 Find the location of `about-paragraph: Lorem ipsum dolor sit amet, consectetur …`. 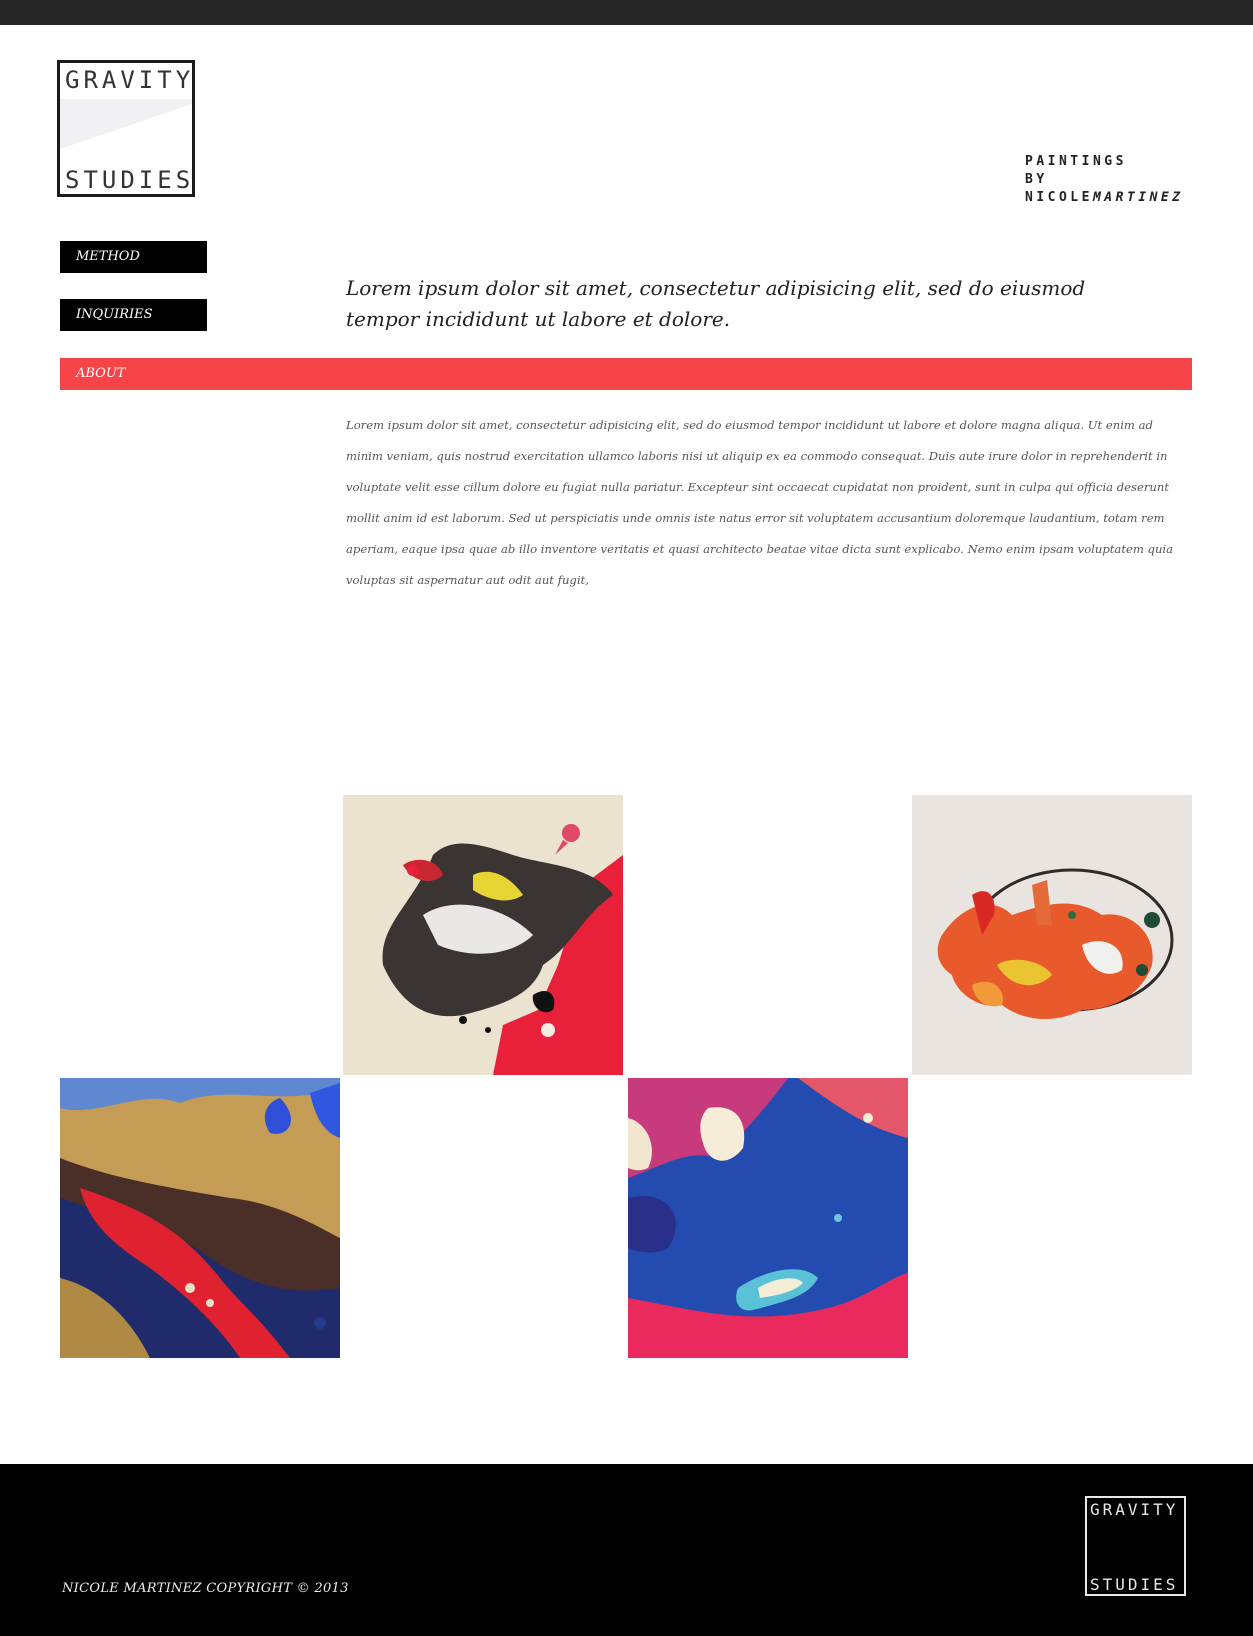

about-paragraph: Lorem ipsum dolor sit amet, consectetur … is located at coordinates (760, 502).